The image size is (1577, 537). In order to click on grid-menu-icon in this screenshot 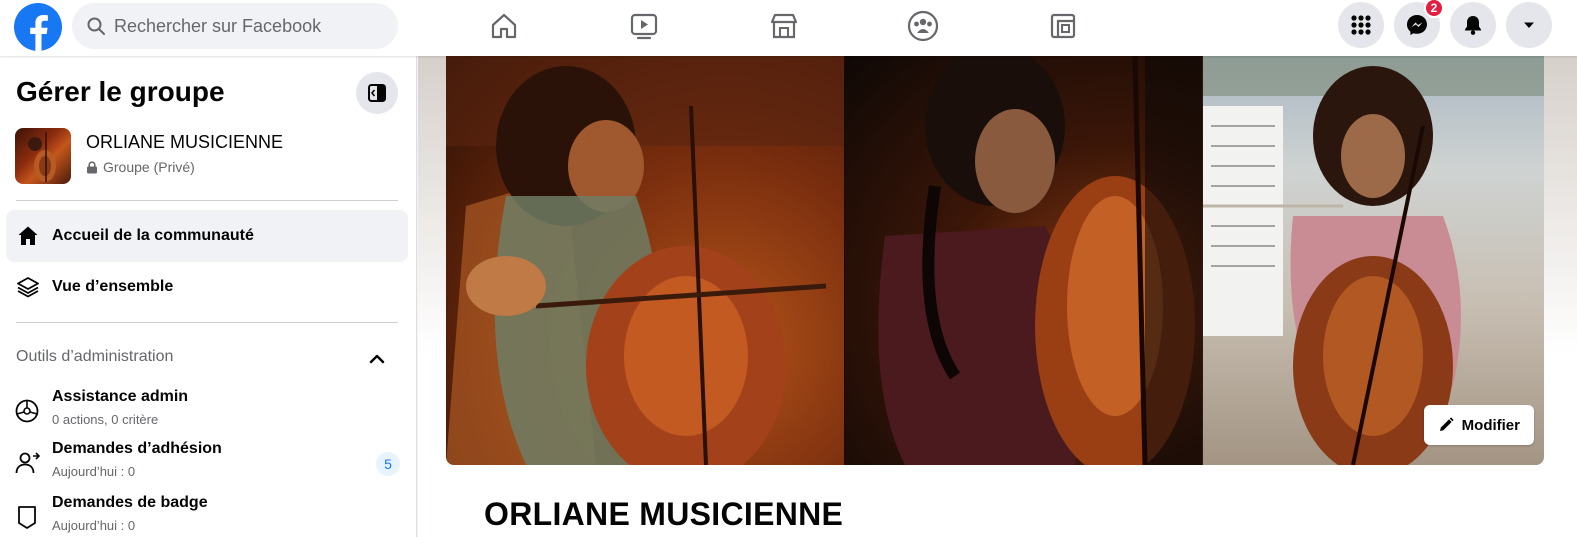, I will do `click(1361, 25)`.